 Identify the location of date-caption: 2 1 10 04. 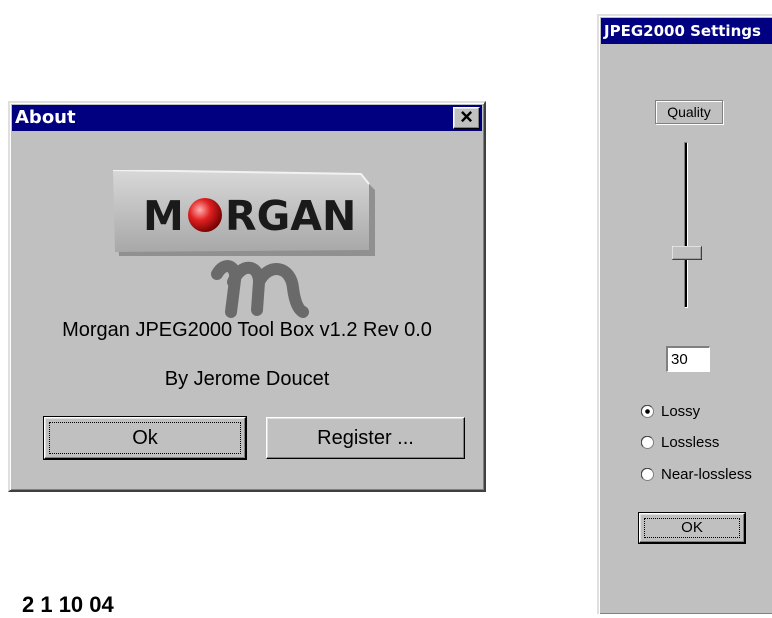
(68, 604).